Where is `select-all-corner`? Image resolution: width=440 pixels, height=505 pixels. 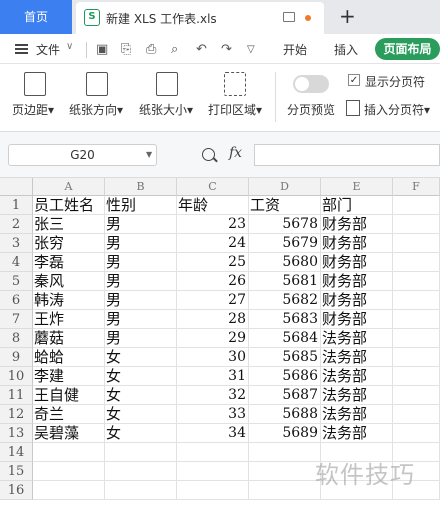 select-all-corner is located at coordinates (16, 187).